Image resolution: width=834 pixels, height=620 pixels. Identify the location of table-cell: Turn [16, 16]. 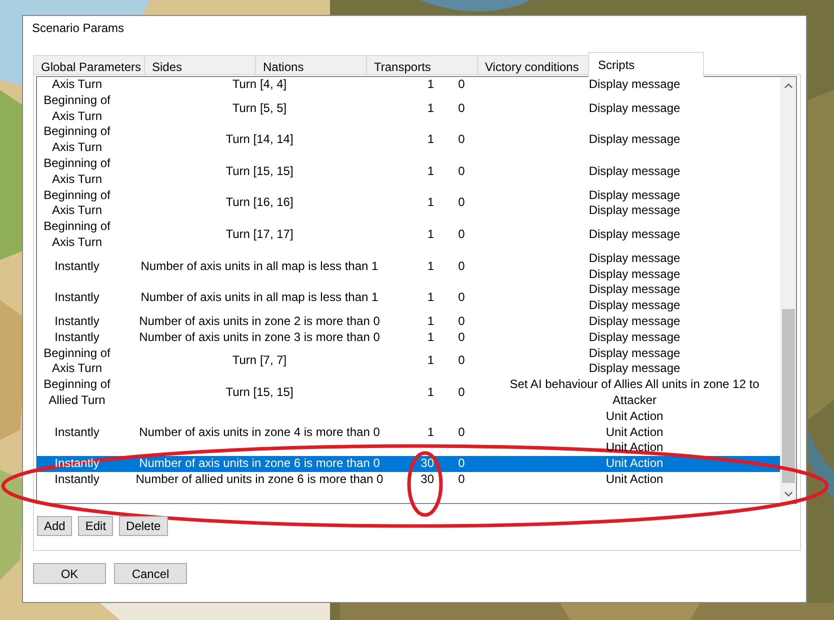
(260, 203).